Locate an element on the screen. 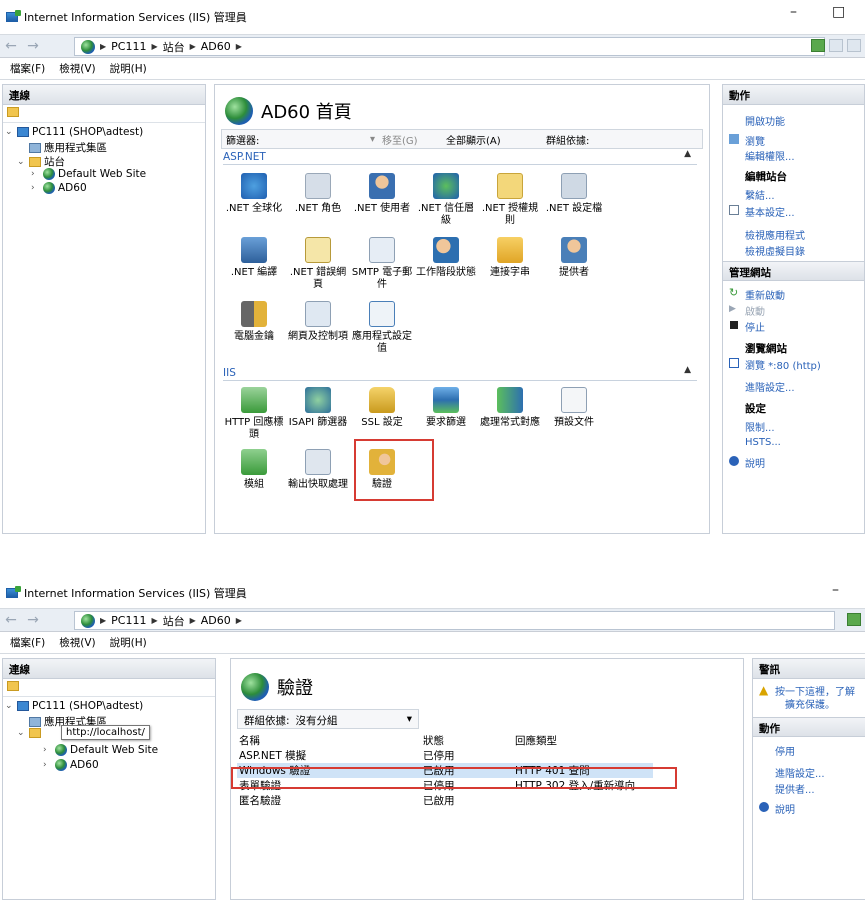 This screenshot has width=865, height=900. feature-net-error-pages: .NET 錯誤網頁 is located at coordinates (318, 264).